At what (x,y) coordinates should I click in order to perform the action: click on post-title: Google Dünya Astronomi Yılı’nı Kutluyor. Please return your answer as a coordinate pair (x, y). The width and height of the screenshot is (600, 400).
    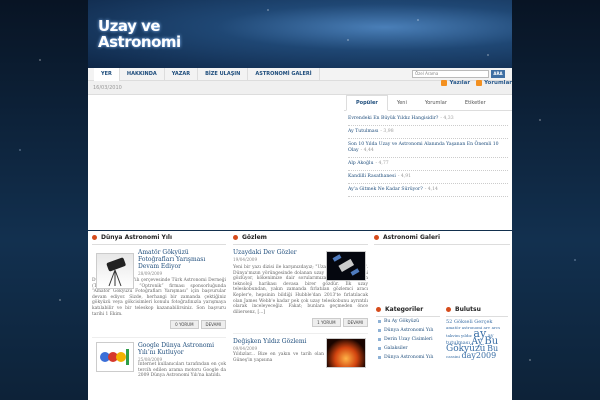
    Looking at the image, I should click on (182, 349).